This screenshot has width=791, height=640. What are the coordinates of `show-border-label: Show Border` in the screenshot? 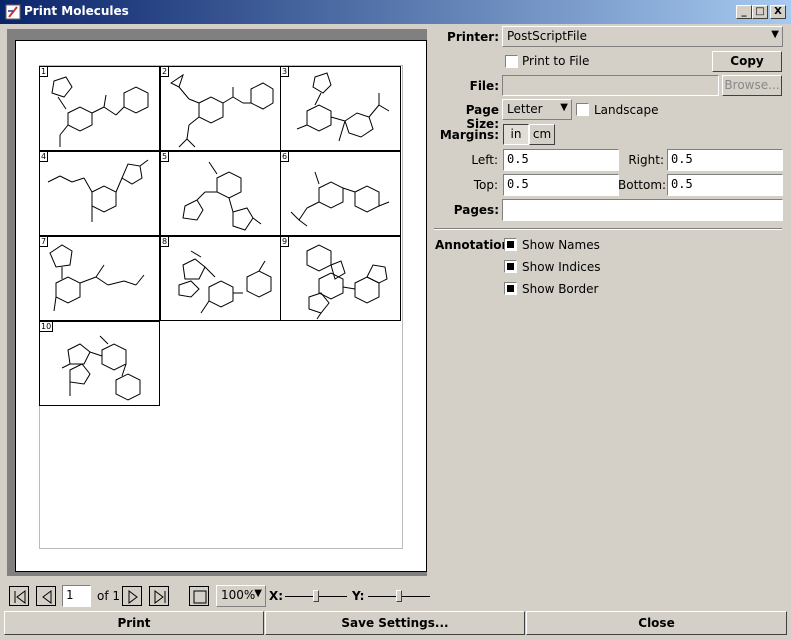 It's located at (560, 289).